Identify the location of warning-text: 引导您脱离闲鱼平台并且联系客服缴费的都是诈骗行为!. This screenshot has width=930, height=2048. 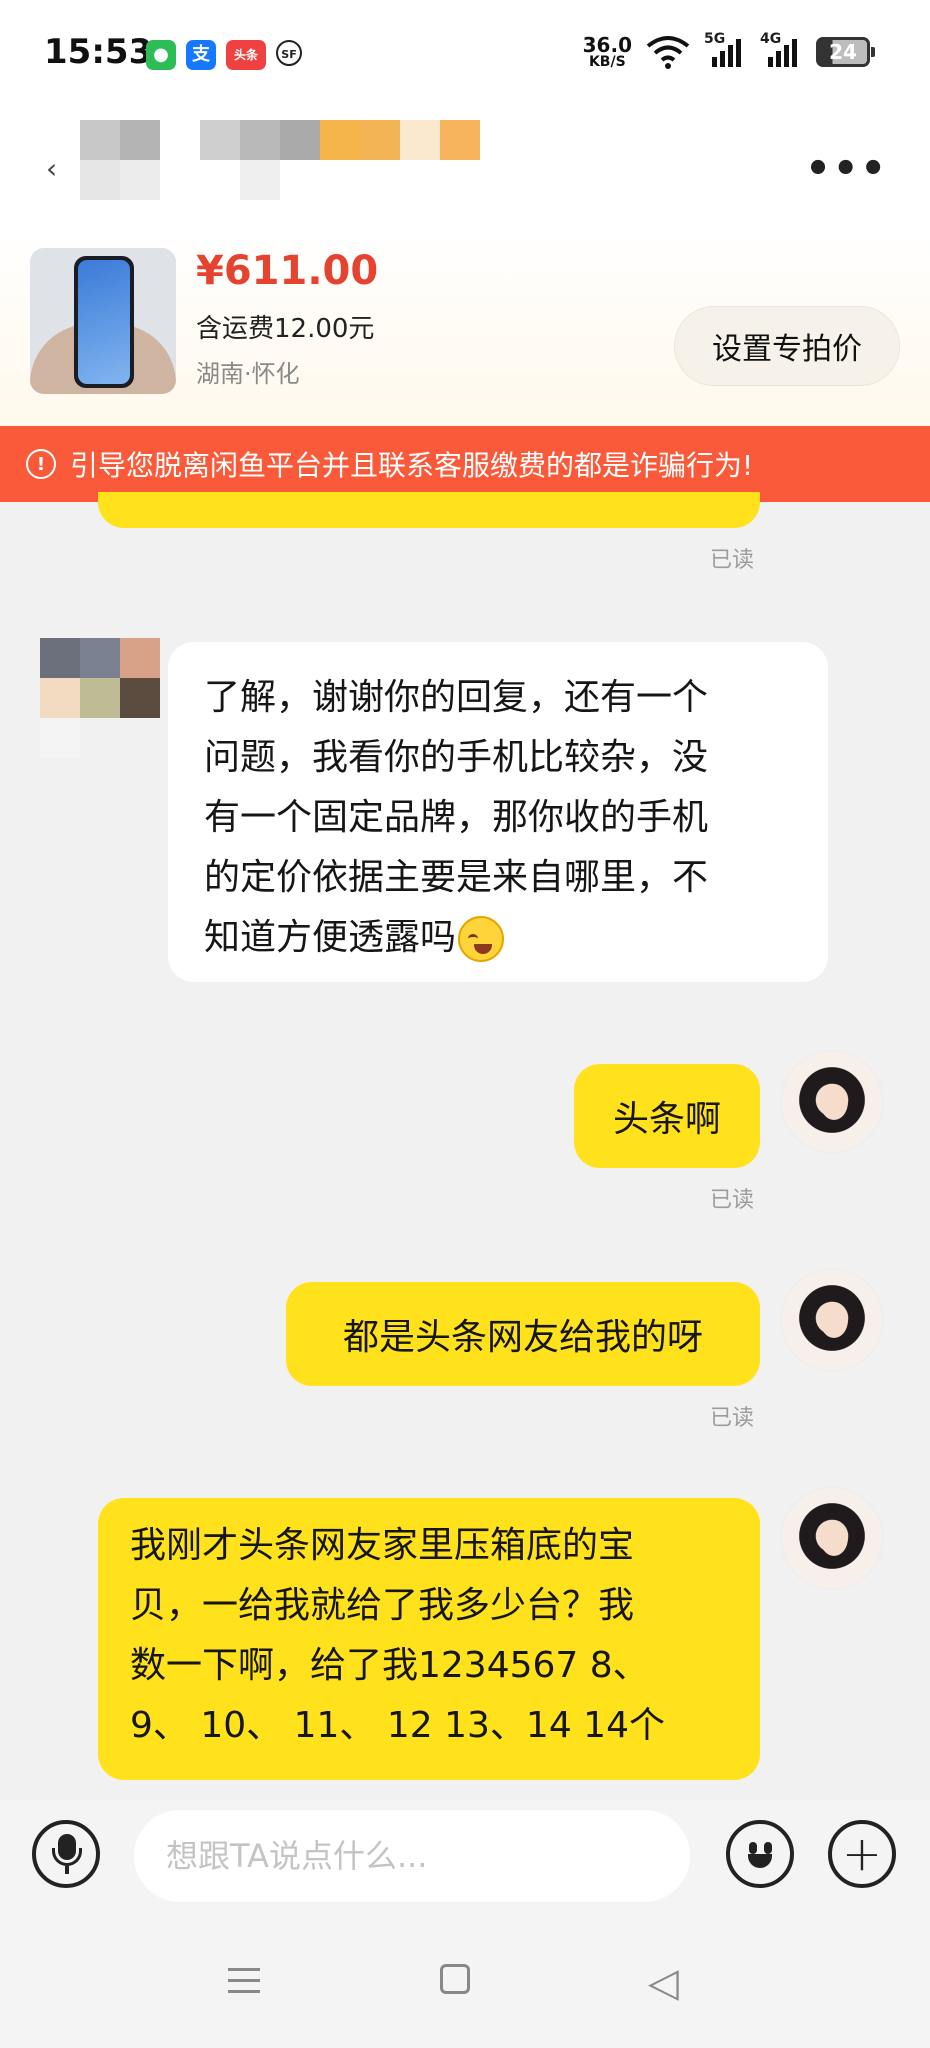
(412, 465).